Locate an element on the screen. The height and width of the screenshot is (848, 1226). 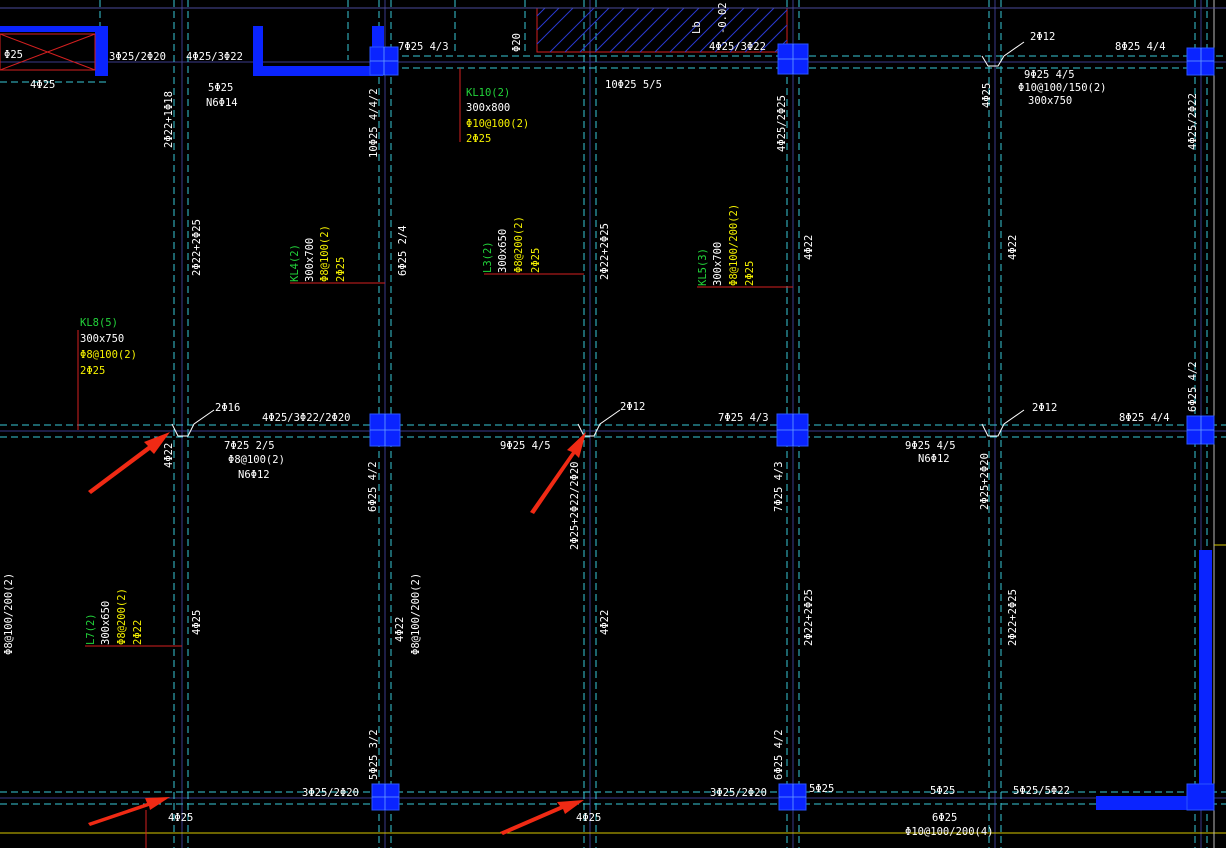
annotation-text: N6Φ14 is located at coordinates (222, 103).